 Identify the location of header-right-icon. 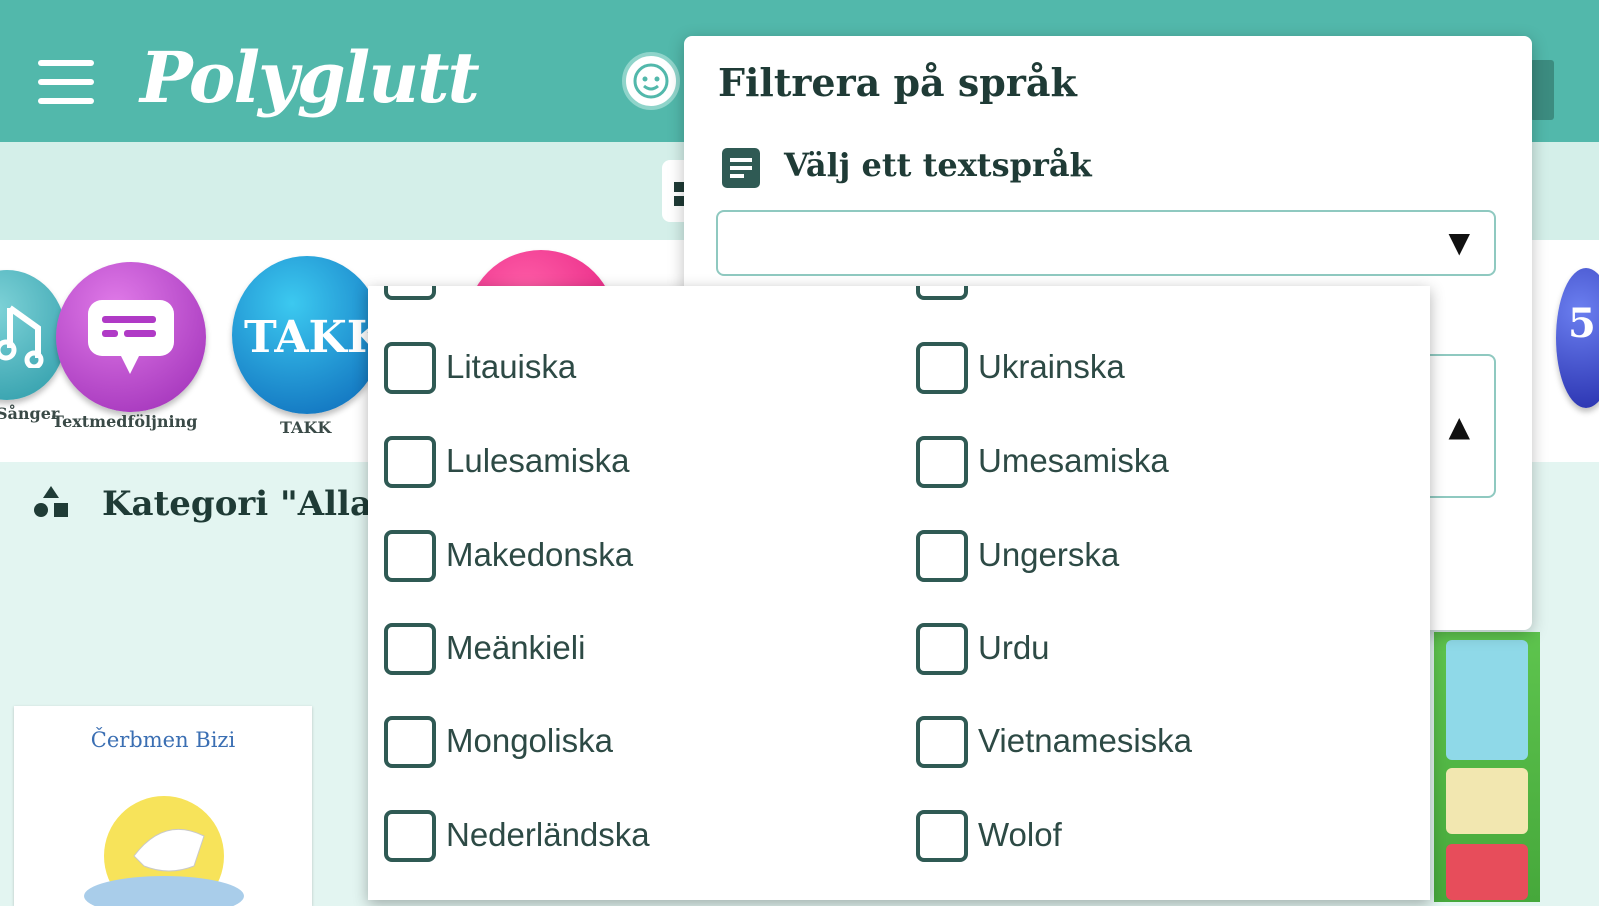
(1542, 90).